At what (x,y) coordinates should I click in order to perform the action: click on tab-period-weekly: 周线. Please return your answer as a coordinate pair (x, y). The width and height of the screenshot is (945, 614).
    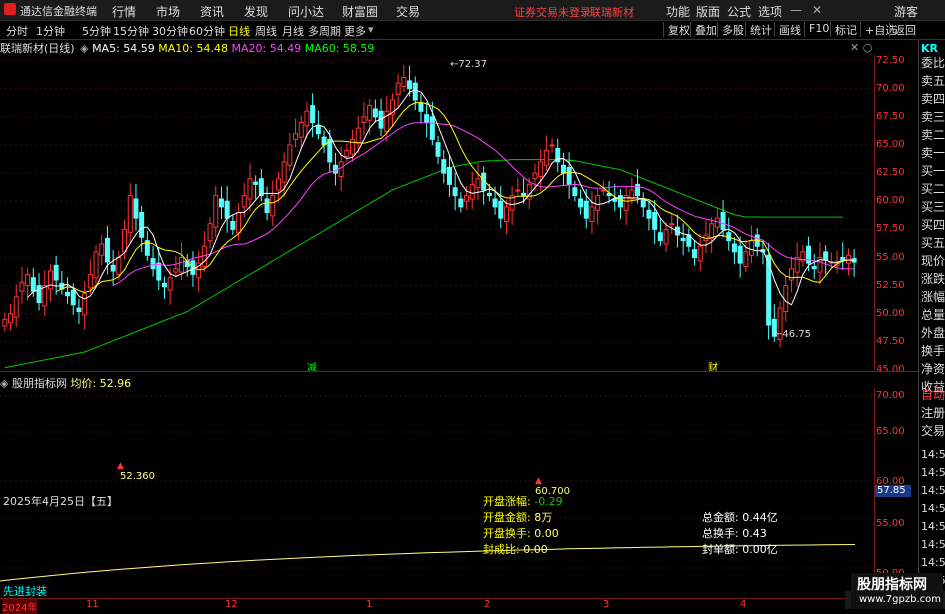
    Looking at the image, I should click on (266, 31).